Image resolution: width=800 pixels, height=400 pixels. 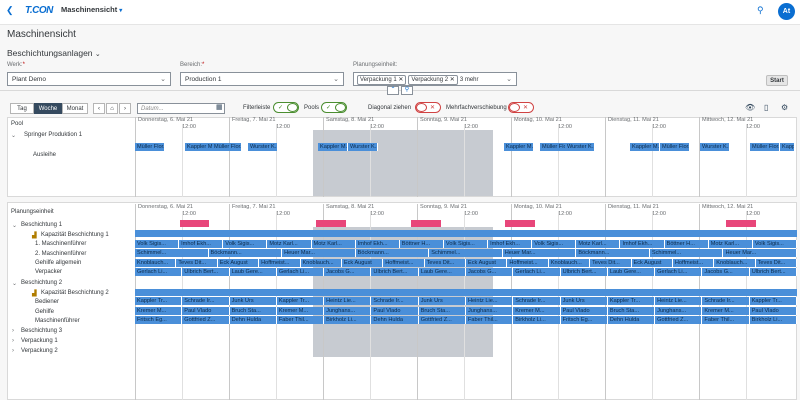 I want to click on tab-woche: Woche, so click(x=48, y=108).